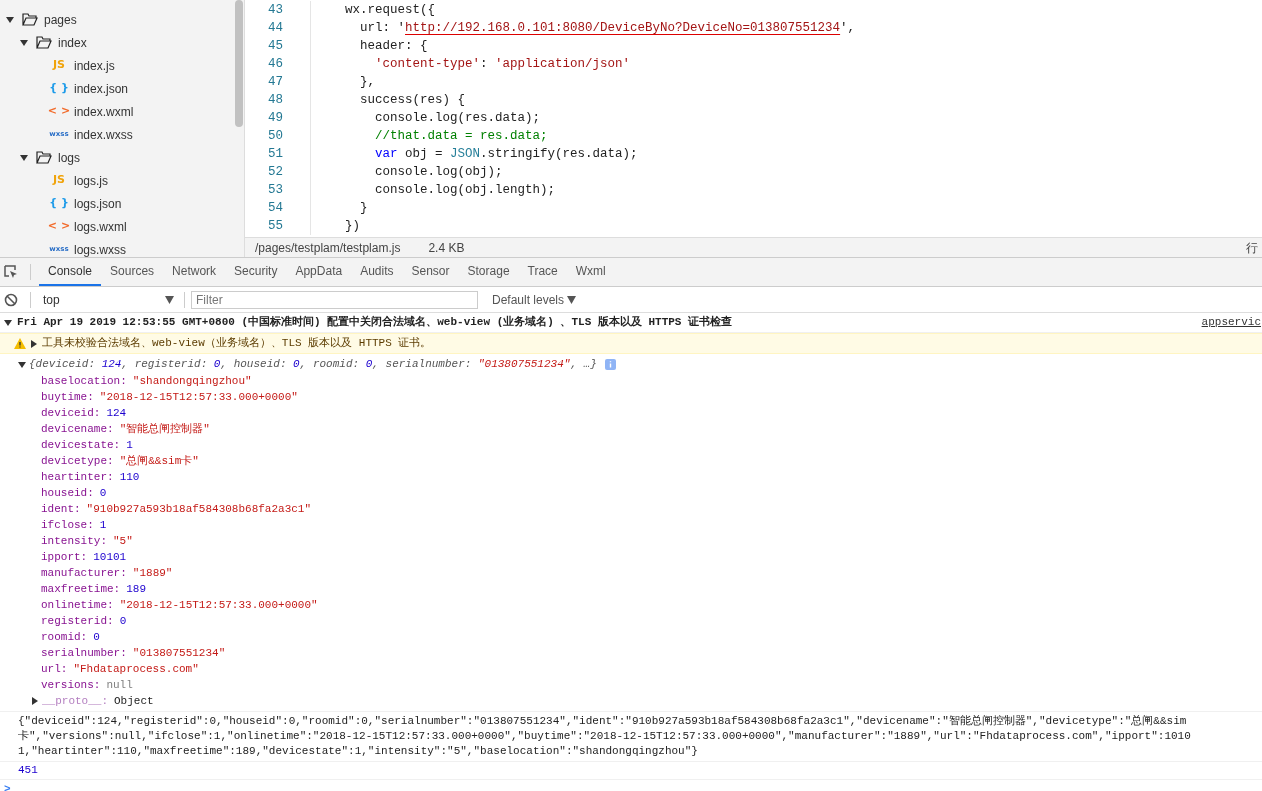 This screenshot has height=791, width=1262. I want to click on devtools-tab: Wxml, so click(590, 272).